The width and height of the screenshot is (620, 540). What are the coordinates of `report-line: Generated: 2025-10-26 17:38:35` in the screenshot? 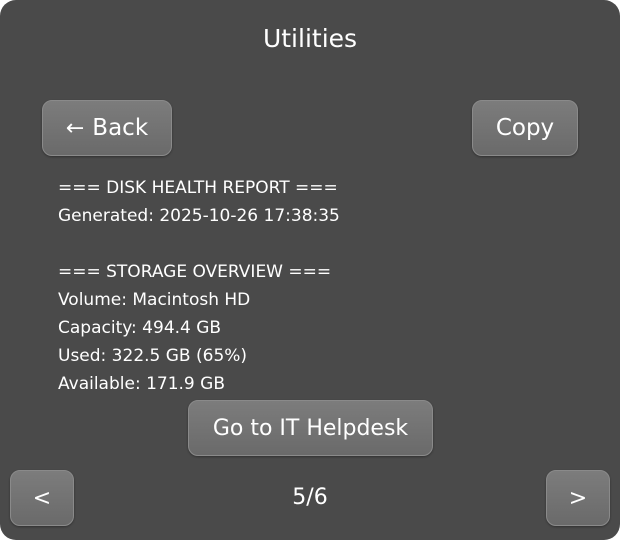 It's located at (199, 216).